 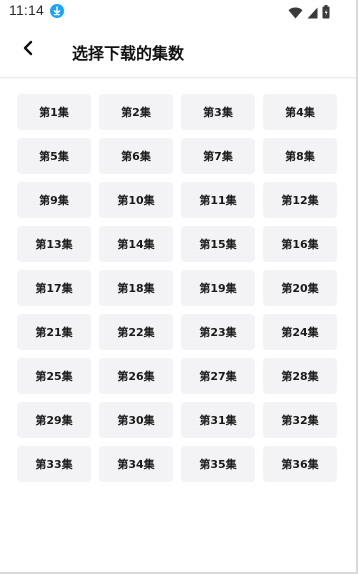 What do you see at coordinates (179, 78) in the screenshot?
I see `header-divider` at bounding box center [179, 78].